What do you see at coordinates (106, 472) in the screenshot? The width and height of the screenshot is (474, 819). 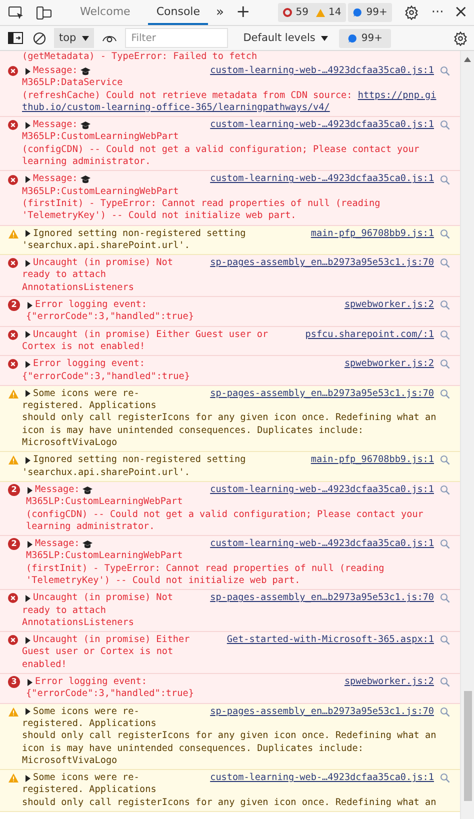 I see `message-text: 'searchux.api.sharePoint.url'.` at bounding box center [106, 472].